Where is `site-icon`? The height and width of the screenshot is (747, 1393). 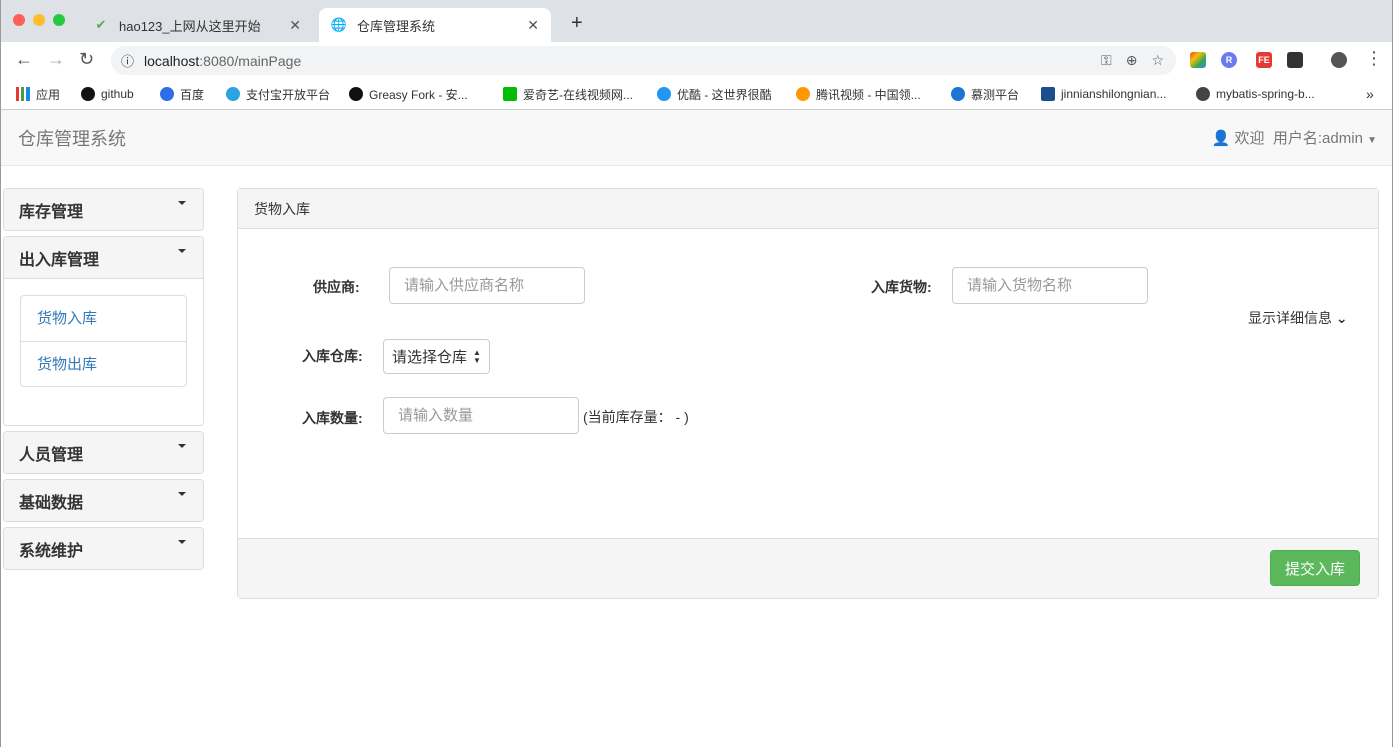 site-icon is located at coordinates (1048, 94).